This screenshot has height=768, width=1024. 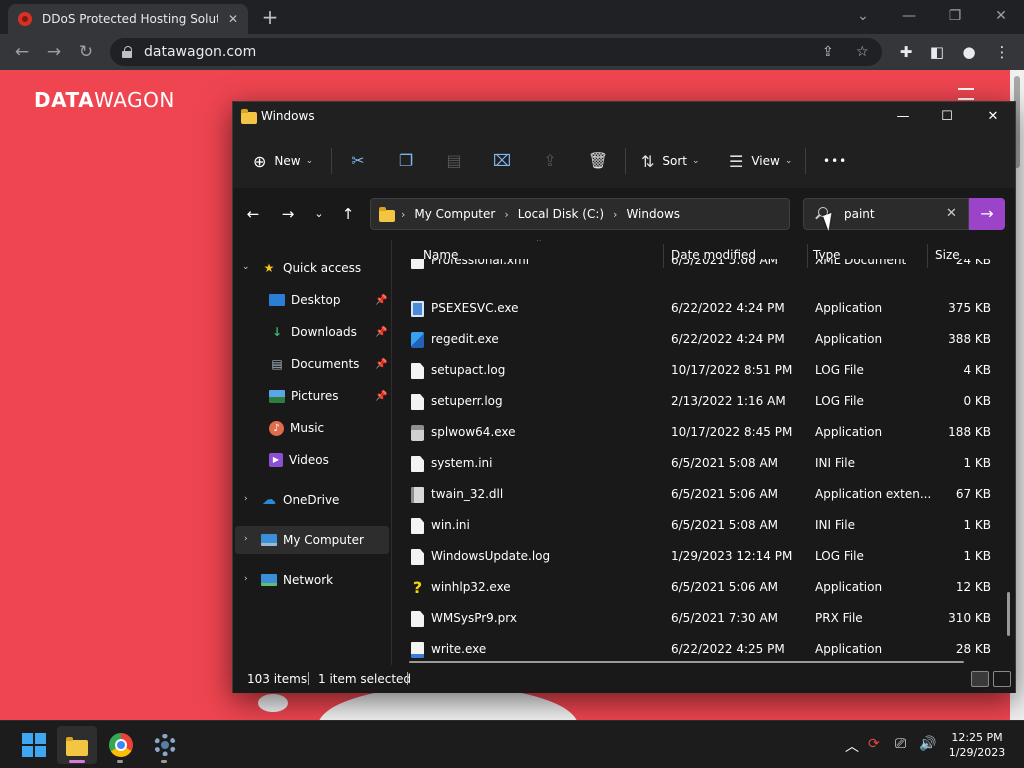 I want to click on up-arrow-icon: ↑, so click(x=348, y=214).